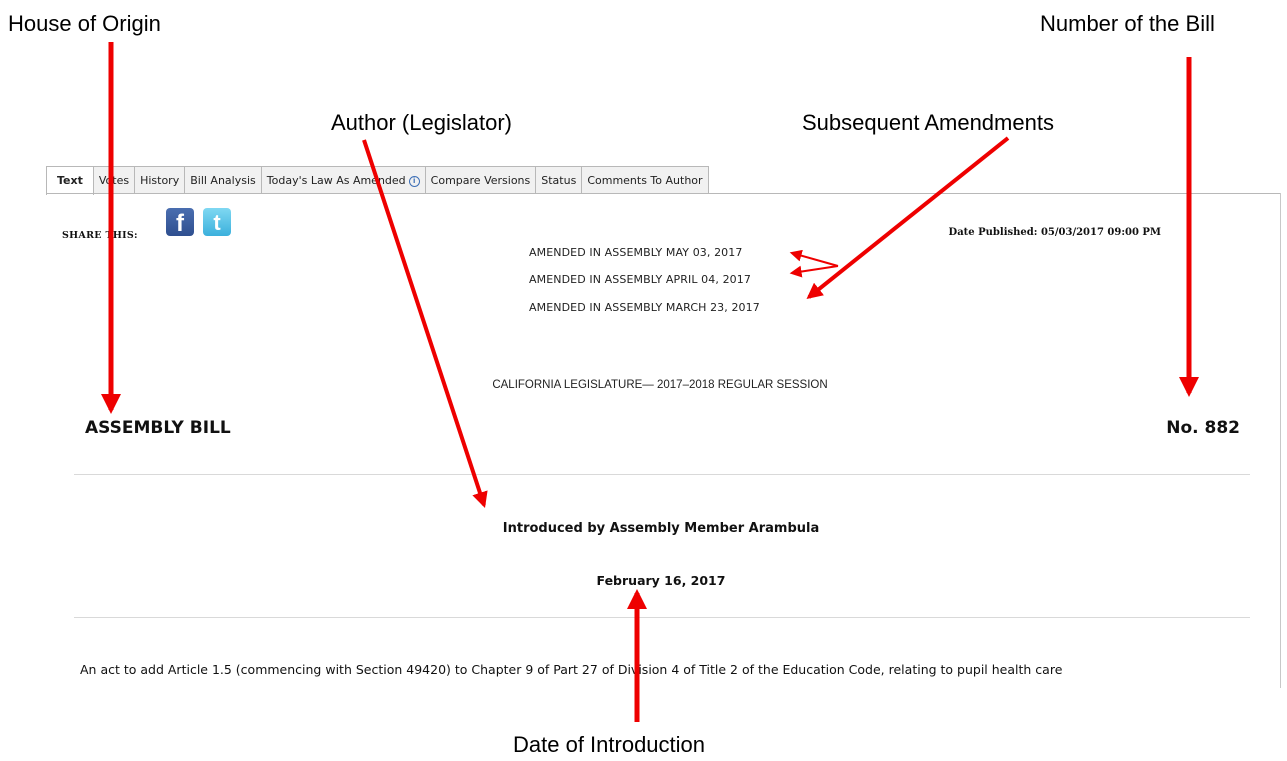 The height and width of the screenshot is (761, 1287). I want to click on share-label: SHARE THIS:, so click(100, 235).